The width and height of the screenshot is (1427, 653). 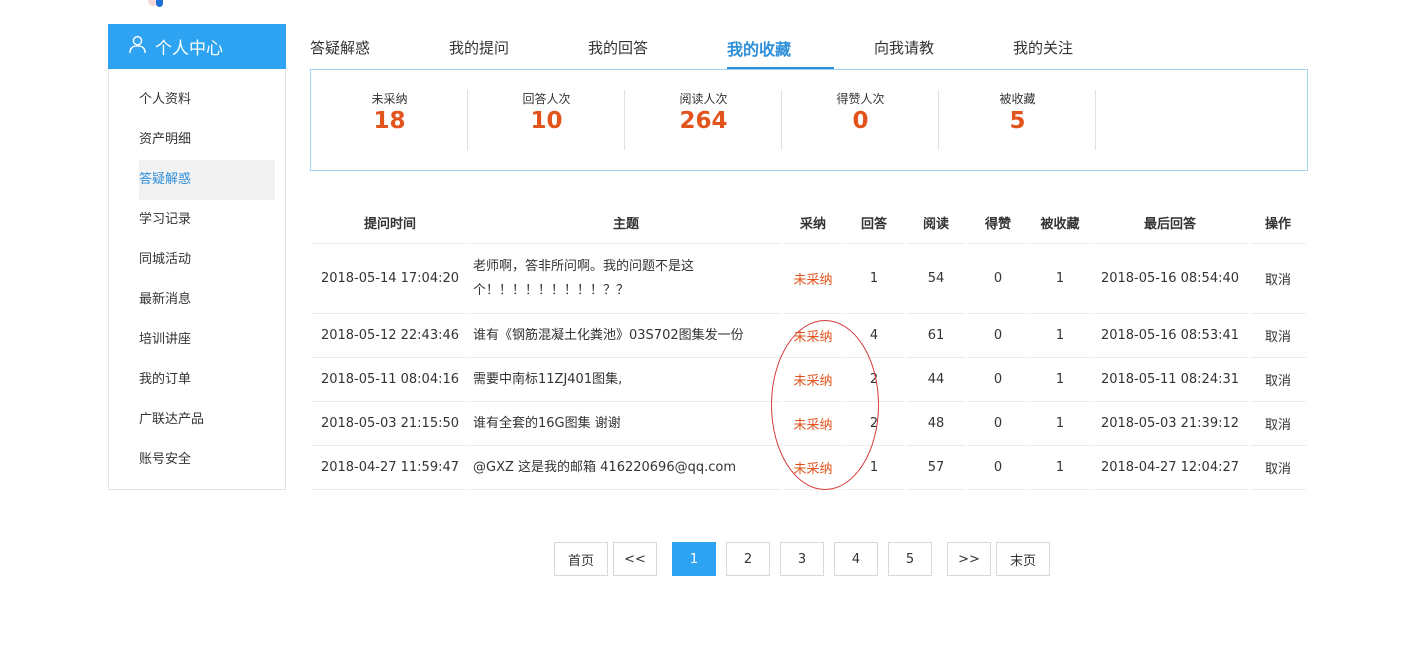 What do you see at coordinates (207, 300) in the screenshot?
I see `sidebar-item: 最新消息` at bounding box center [207, 300].